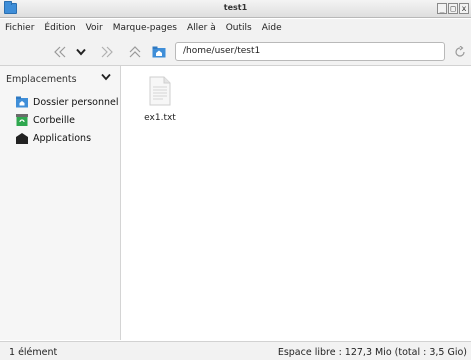 The width and height of the screenshot is (471, 360). Describe the element at coordinates (460, 52) in the screenshot. I see `reload-icon` at that location.